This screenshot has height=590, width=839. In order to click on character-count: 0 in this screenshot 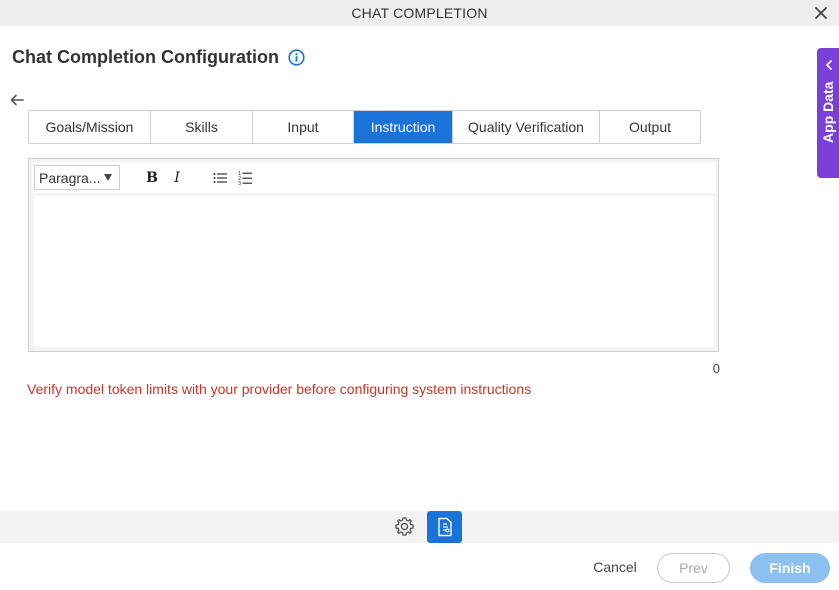, I will do `click(716, 368)`.